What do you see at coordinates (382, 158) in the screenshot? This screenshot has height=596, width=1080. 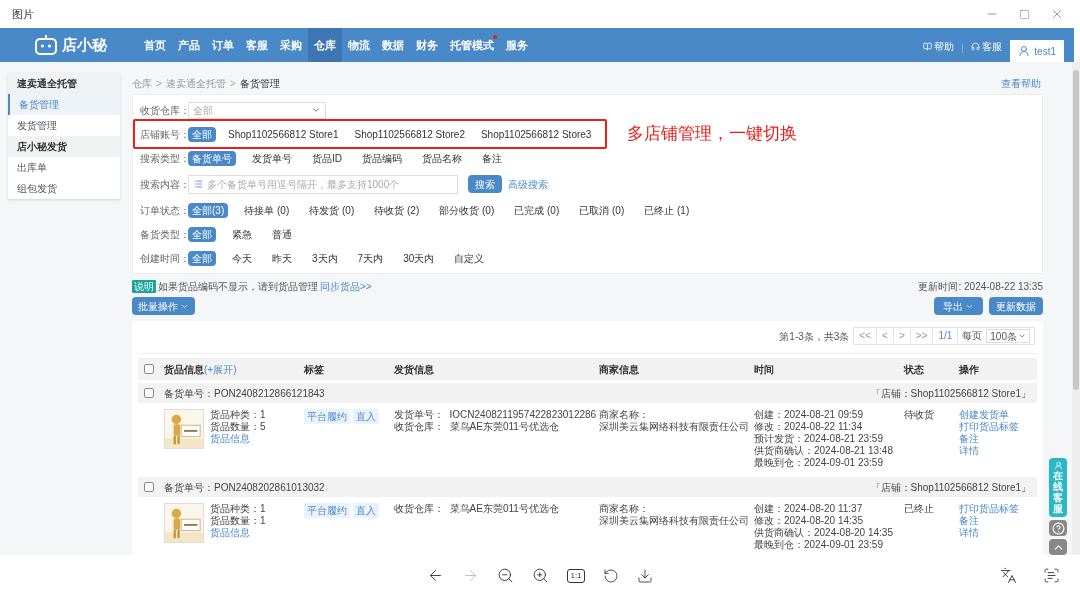 I see `filter-option: 货品编码` at bounding box center [382, 158].